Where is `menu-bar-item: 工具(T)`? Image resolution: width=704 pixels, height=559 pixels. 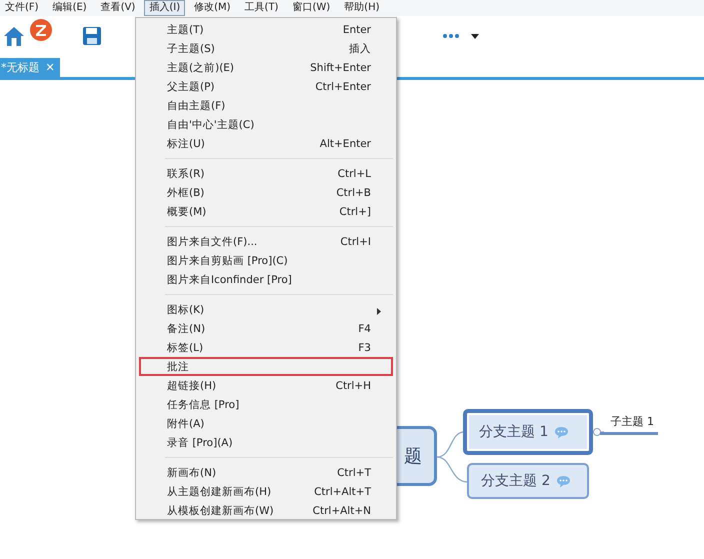
menu-bar-item: 工具(T) is located at coordinates (262, 8).